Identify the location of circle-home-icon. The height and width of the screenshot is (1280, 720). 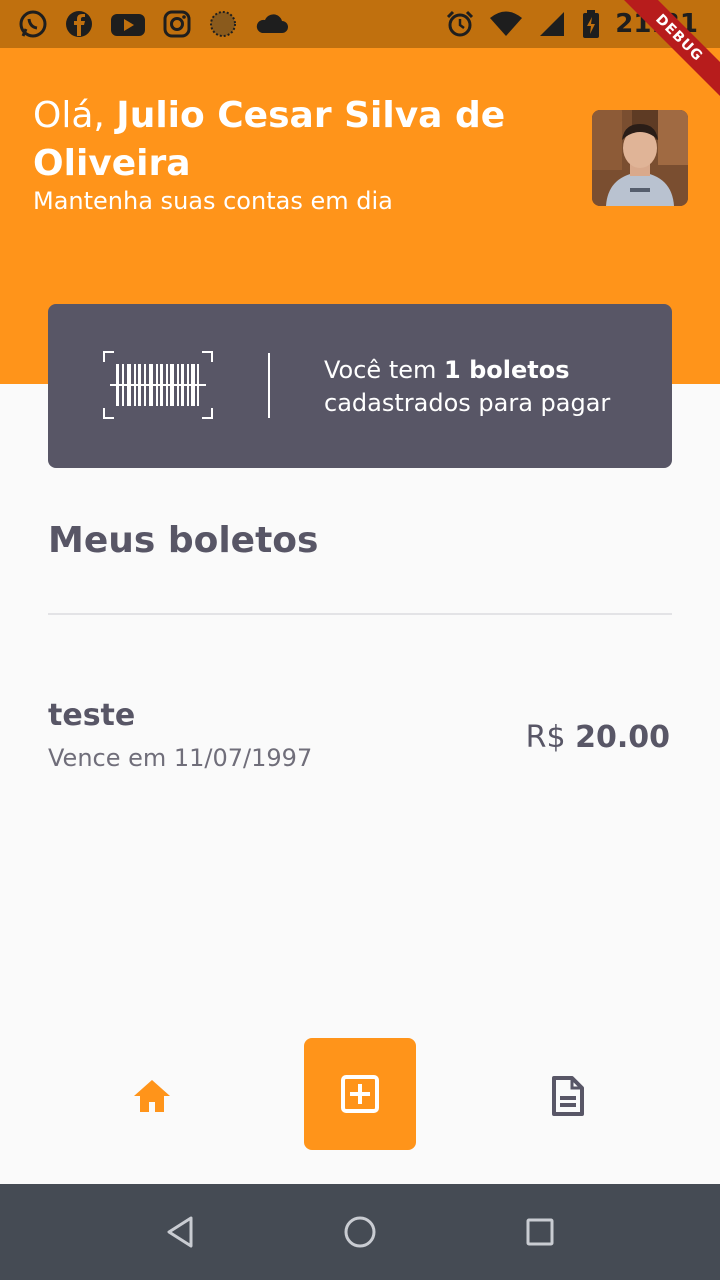
(360, 1232).